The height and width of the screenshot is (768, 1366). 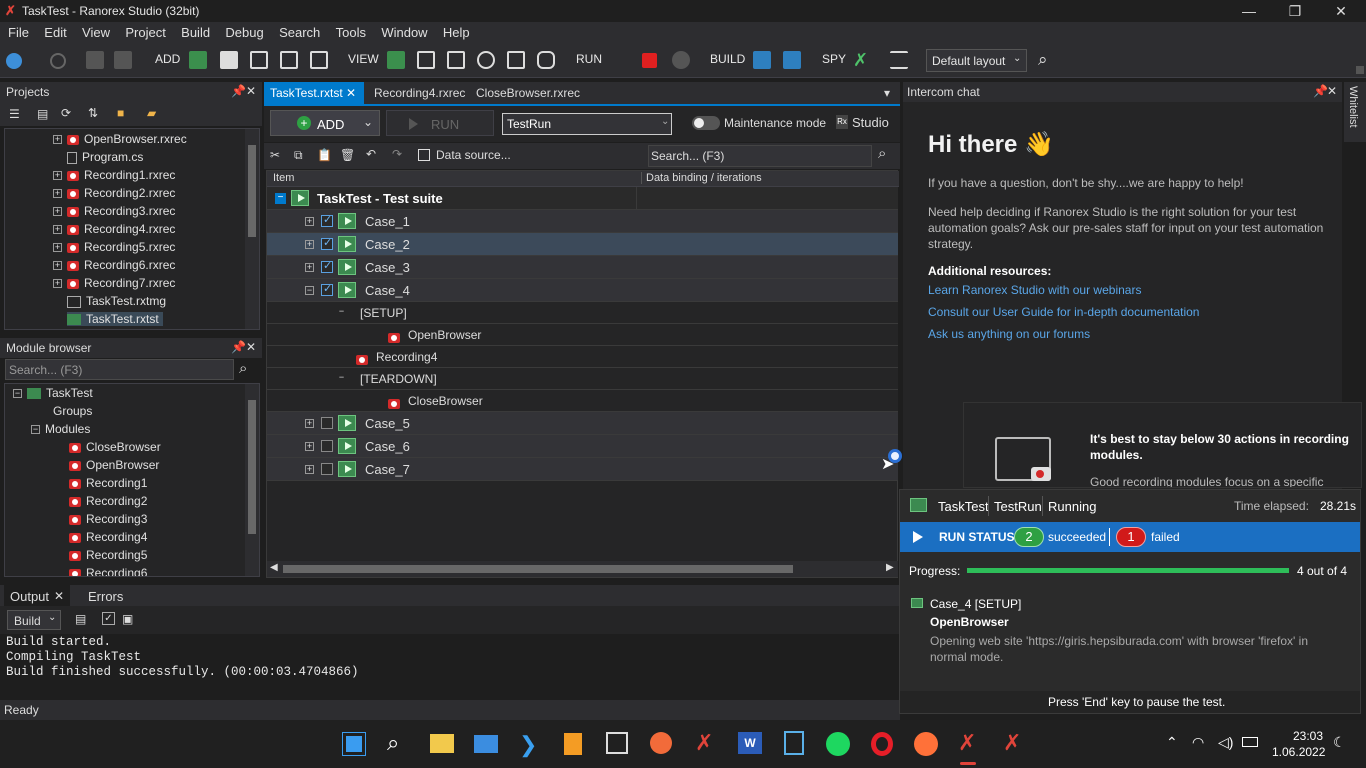 What do you see at coordinates (706, 123) in the screenshot?
I see `maintenance-toggle` at bounding box center [706, 123].